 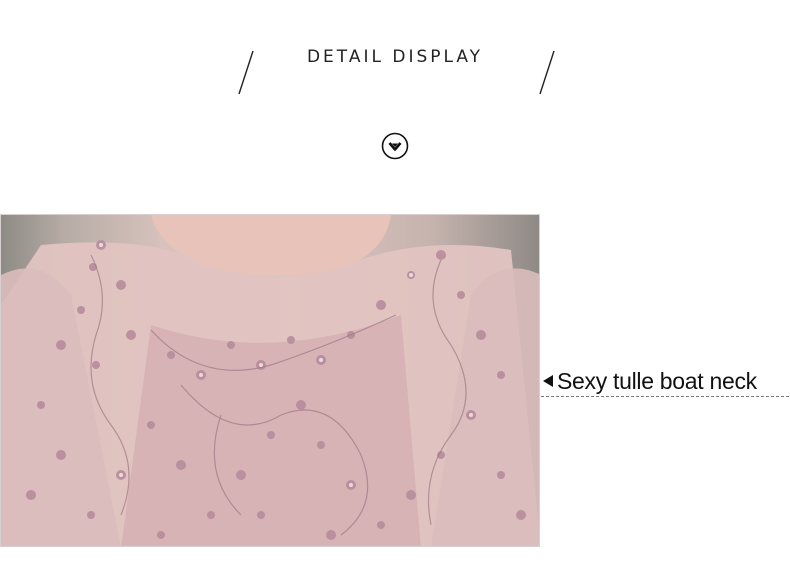 I want to click on section-title: DETAIL DISPLAY, so click(x=395, y=57).